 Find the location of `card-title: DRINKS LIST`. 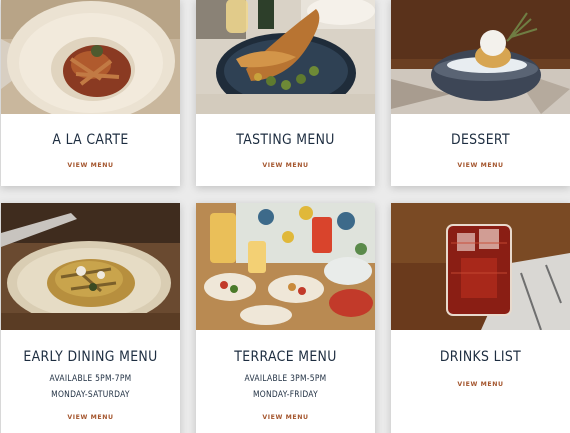

card-title: DRINKS LIST is located at coordinates (480, 357).